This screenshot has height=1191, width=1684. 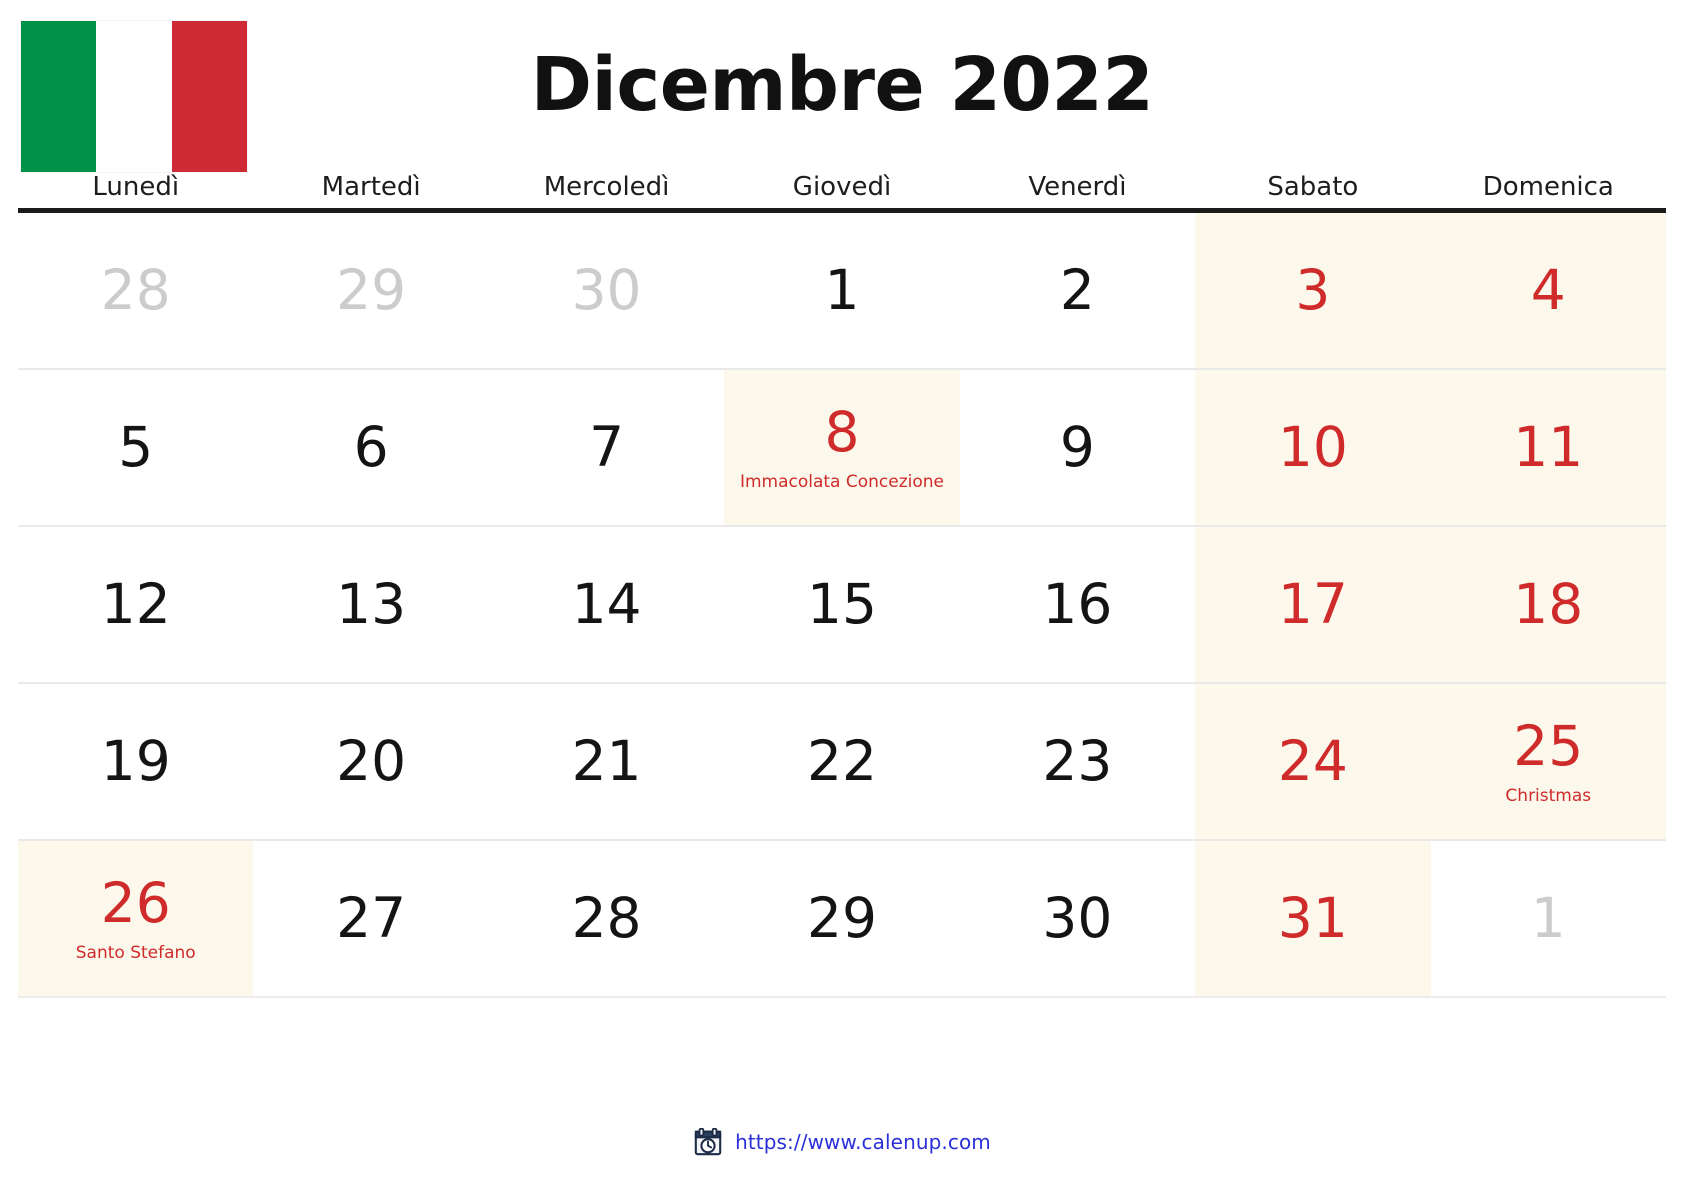 I want to click on day-number: 26, so click(x=135, y=902).